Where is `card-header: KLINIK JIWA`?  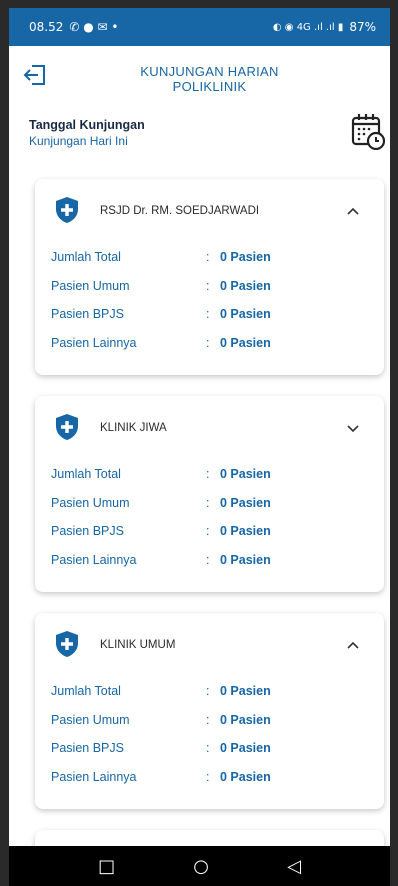 card-header: KLINIK JIWA is located at coordinates (209, 428).